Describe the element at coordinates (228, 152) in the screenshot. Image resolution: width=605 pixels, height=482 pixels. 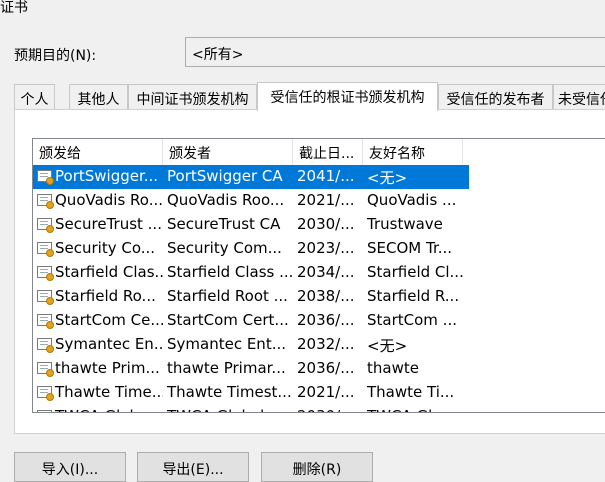
I see `column-issued-by: 颁发者` at that location.